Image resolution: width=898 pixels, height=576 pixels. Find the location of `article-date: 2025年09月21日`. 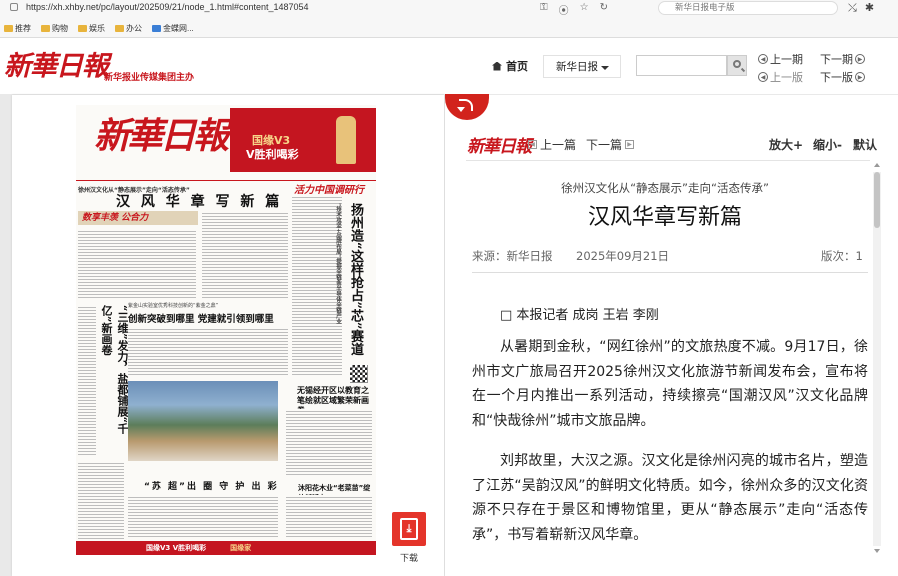

article-date: 2025年09月21日 is located at coordinates (623, 256).